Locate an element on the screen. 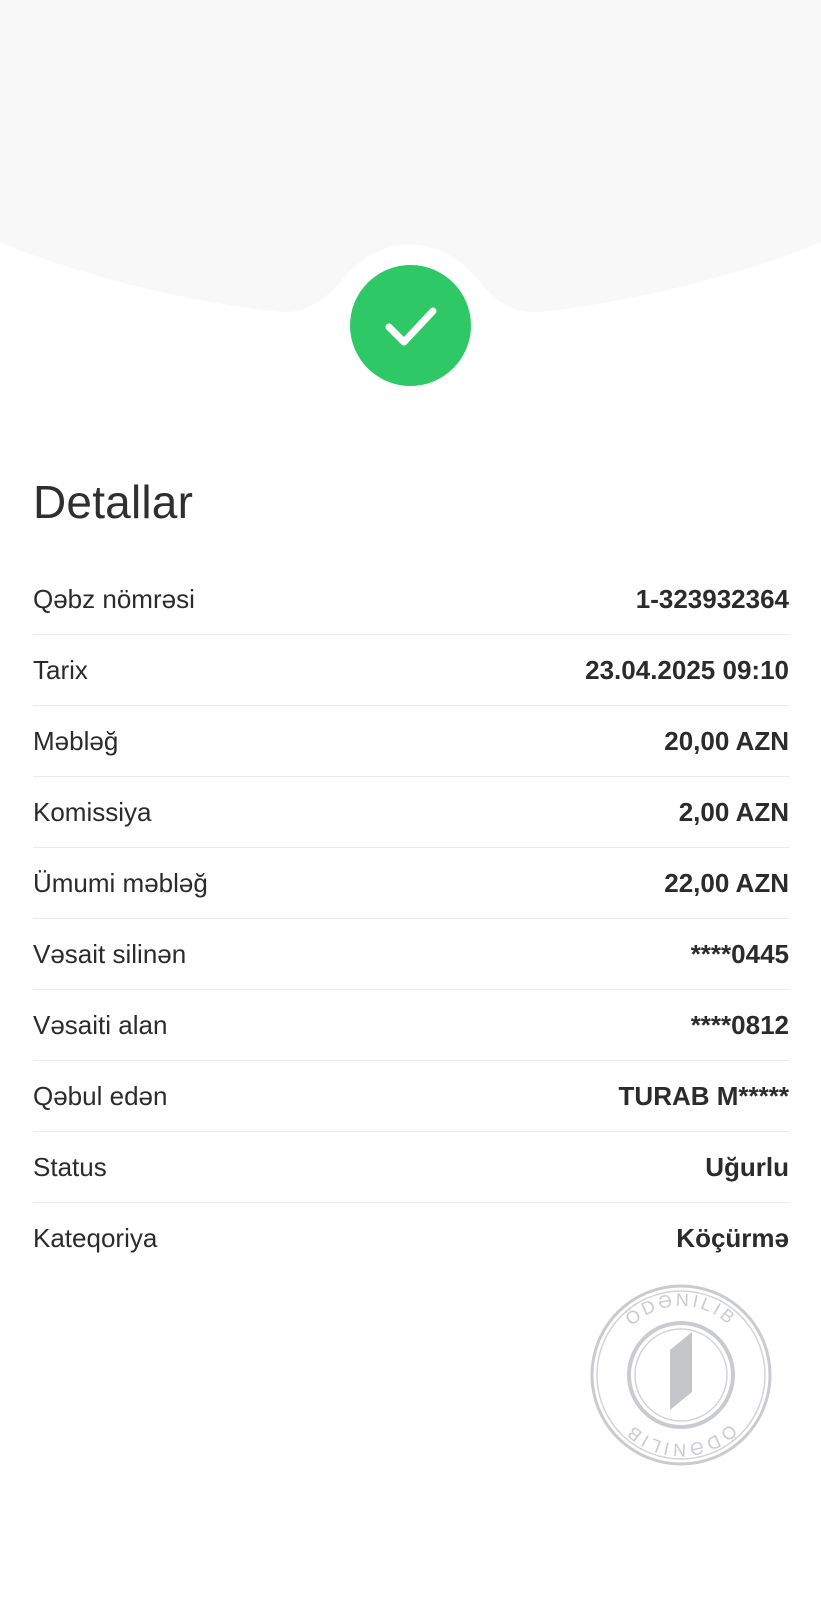 Image resolution: width=821 pixels, height=1600 pixels. detail-row-receipt-number: Qəbz nömrəsi 1-323932364 is located at coordinates (411, 599).